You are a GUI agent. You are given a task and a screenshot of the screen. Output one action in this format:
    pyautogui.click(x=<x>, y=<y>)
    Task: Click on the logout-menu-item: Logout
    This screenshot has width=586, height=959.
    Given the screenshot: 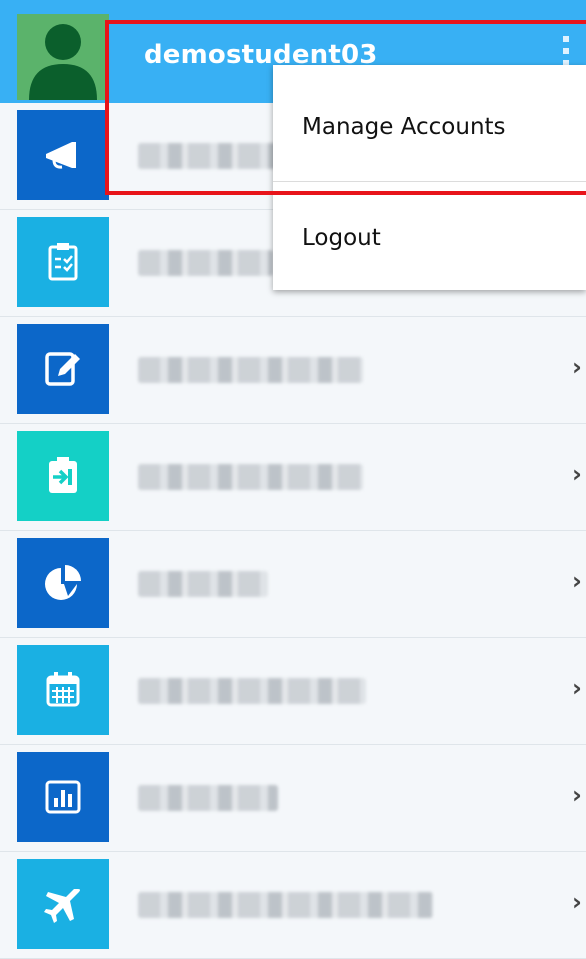 What is the action you would take?
    pyautogui.click(x=429, y=238)
    